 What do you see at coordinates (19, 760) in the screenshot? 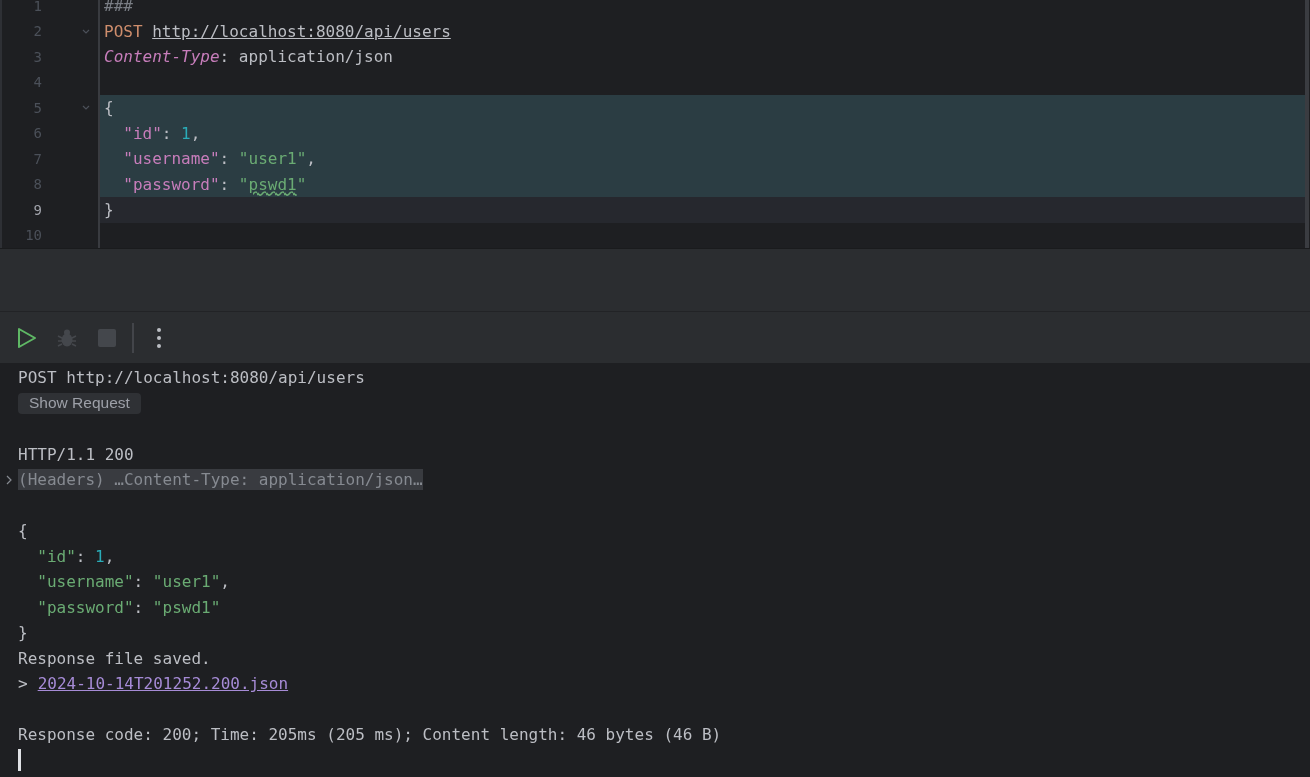
I see `text-cursor` at bounding box center [19, 760].